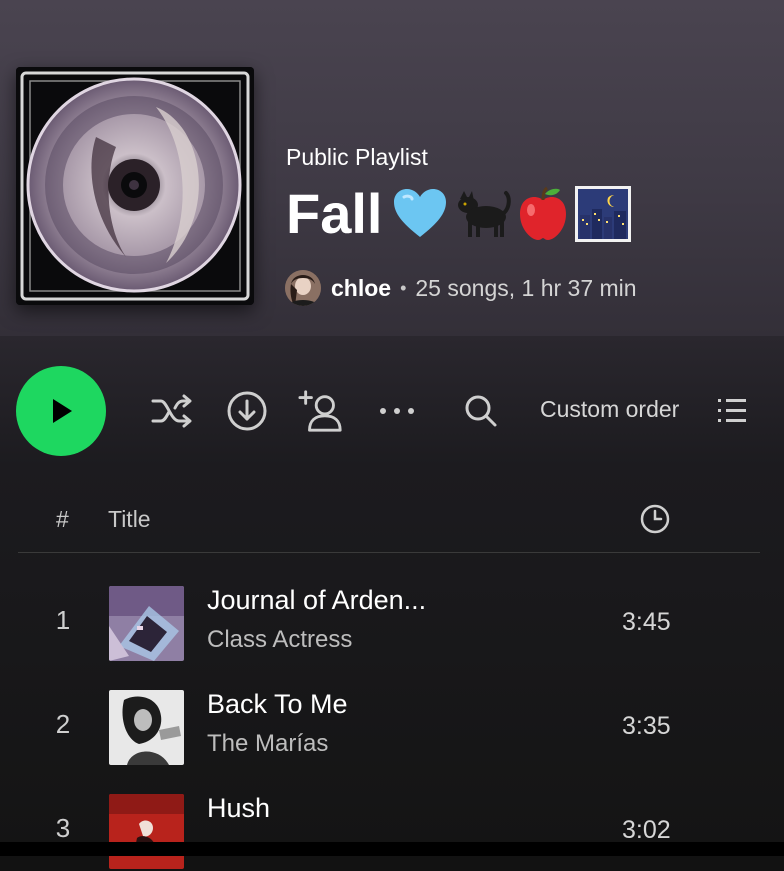  I want to click on playlist-owner-row: chloe • 25 songs, 1 hr 37 min, so click(461, 288).